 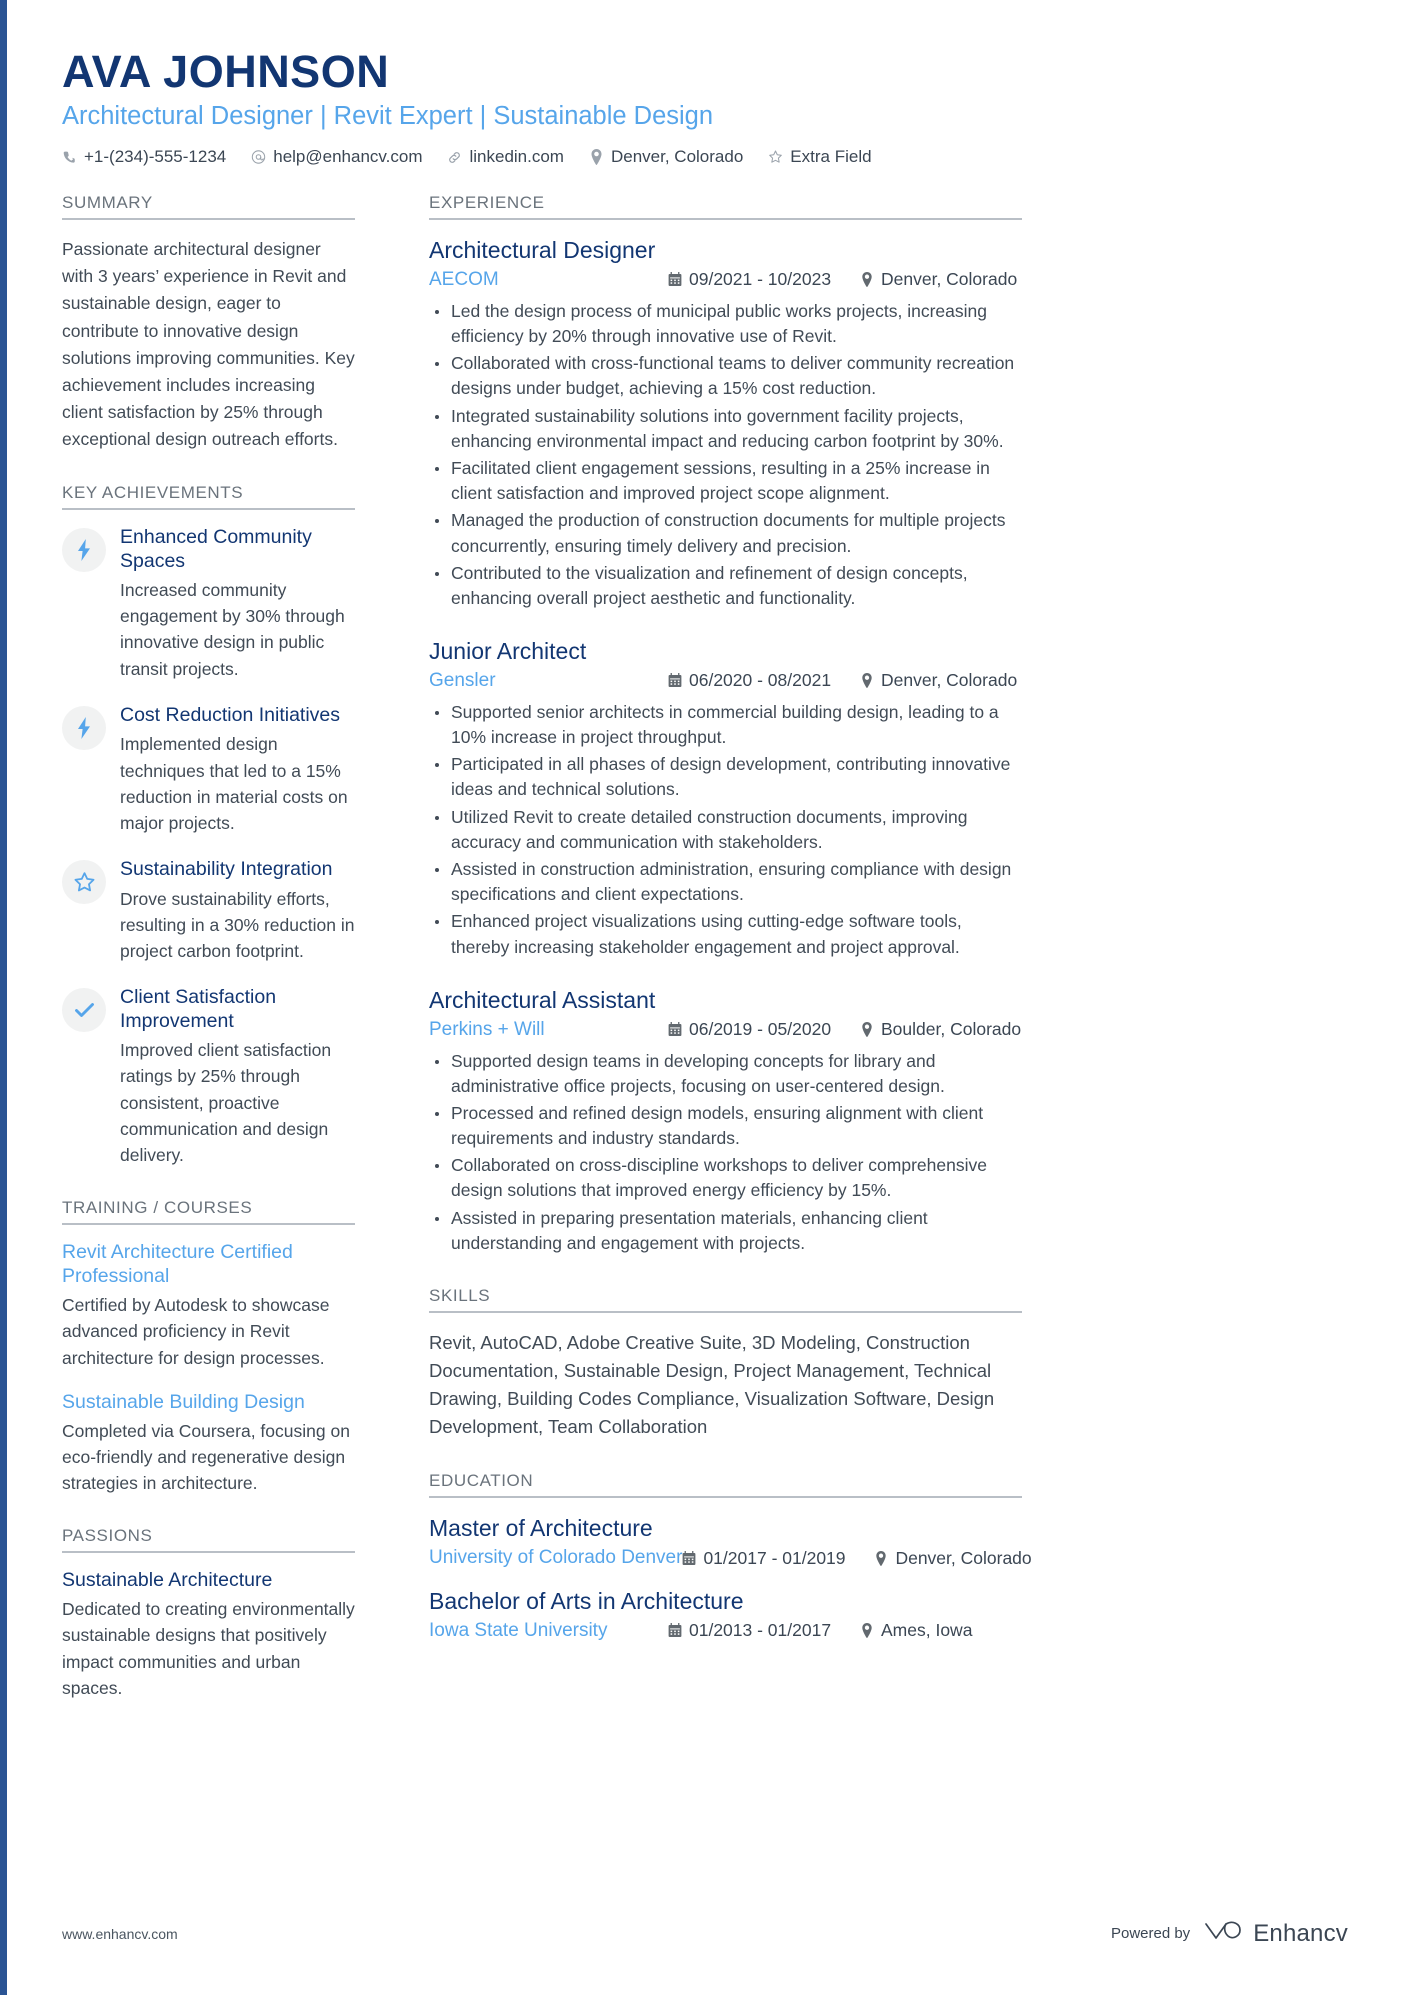 What do you see at coordinates (348, 157) in the screenshot?
I see `contact-email-text: help@enhancv.com` at bounding box center [348, 157].